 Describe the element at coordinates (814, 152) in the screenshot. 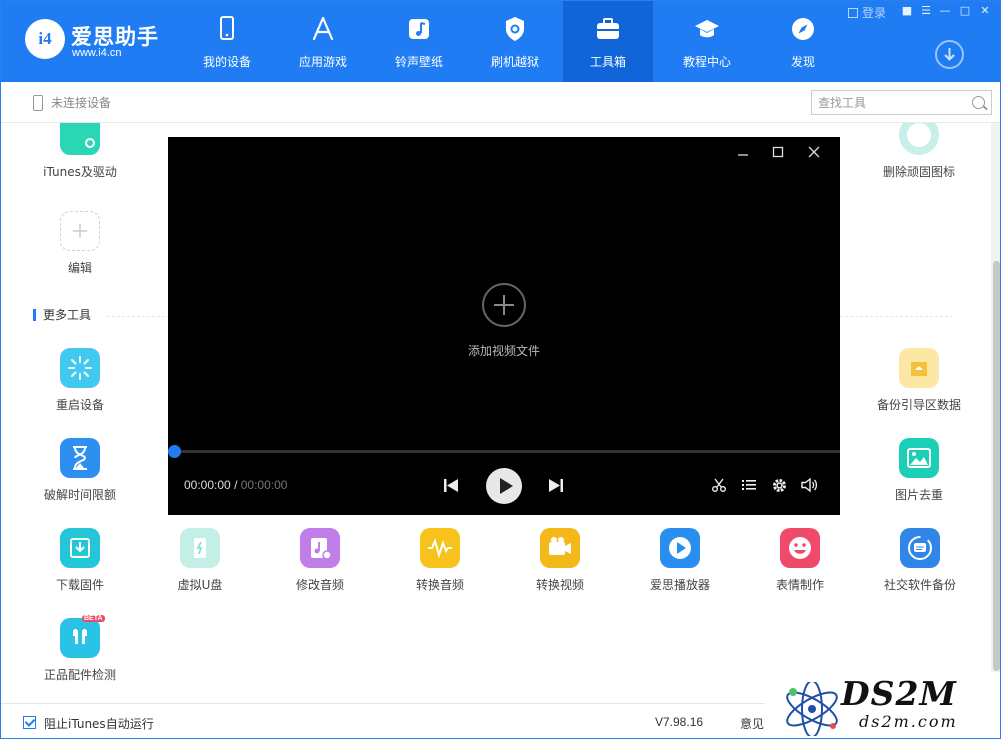

I see `player-close-icon` at that location.